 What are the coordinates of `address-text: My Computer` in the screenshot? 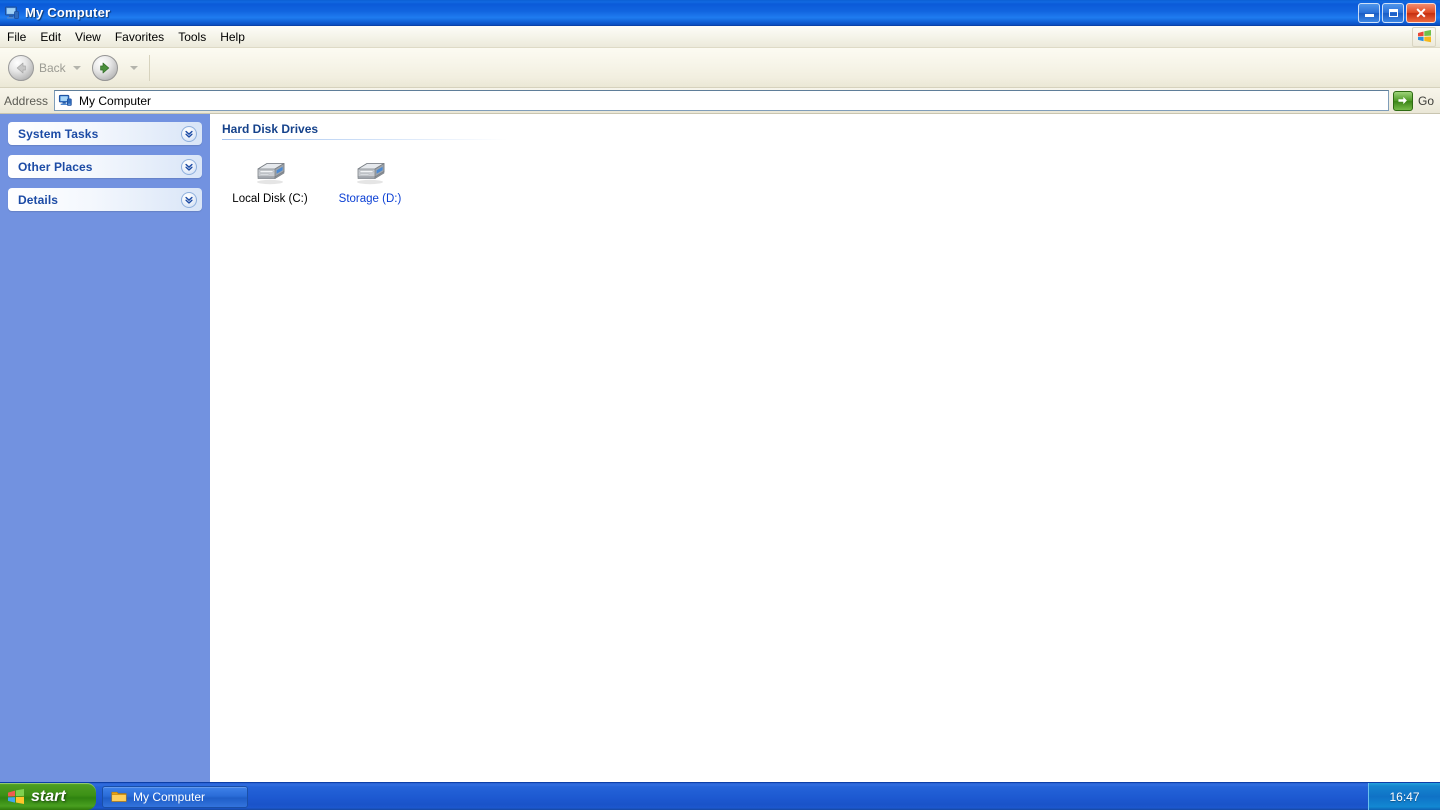 It's located at (115, 100).